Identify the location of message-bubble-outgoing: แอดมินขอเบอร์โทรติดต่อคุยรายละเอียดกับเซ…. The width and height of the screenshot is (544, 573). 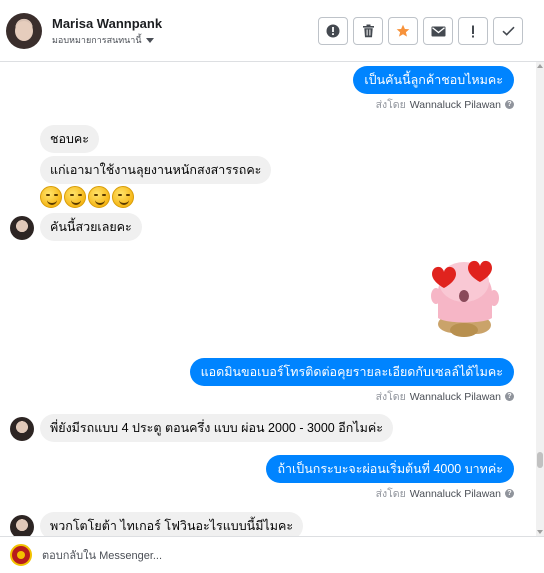
(351, 372).